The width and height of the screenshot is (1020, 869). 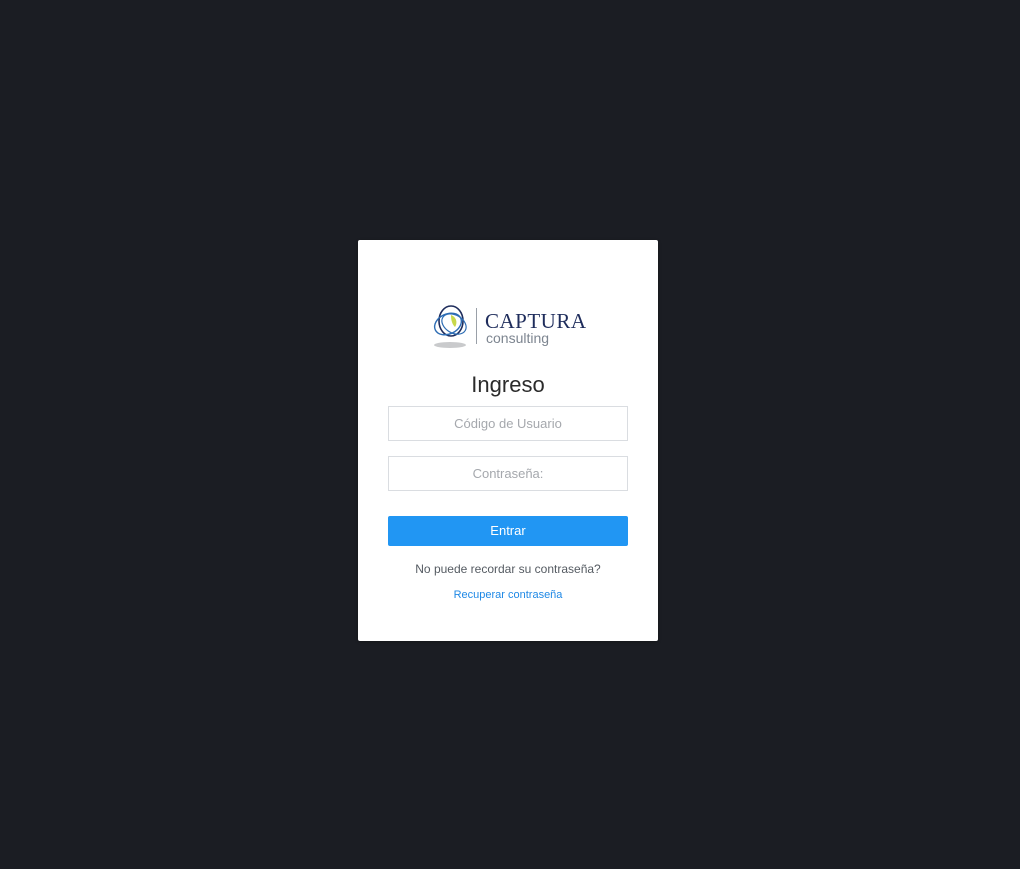 What do you see at coordinates (508, 473) in the screenshot?
I see `password-input` at bounding box center [508, 473].